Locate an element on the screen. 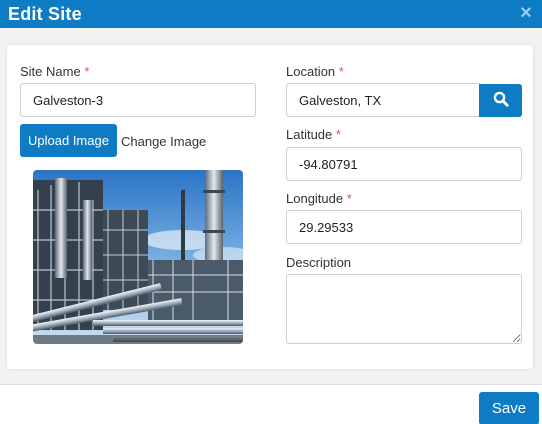  longitude-label: Longitude * is located at coordinates (319, 198).